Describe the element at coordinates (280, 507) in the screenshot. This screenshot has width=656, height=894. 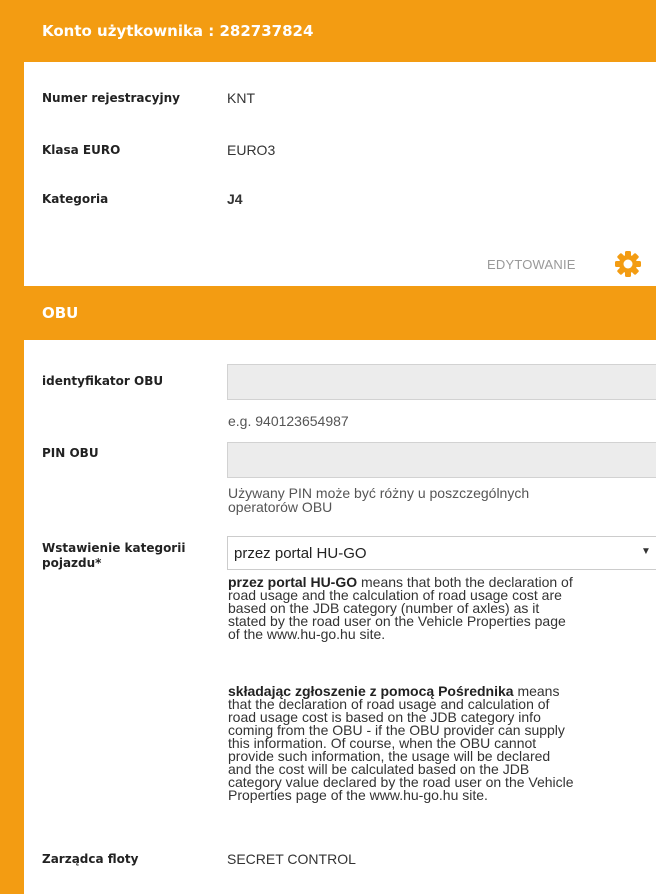
I see `obu-pin-hint-line2: operatorów OBU` at that location.